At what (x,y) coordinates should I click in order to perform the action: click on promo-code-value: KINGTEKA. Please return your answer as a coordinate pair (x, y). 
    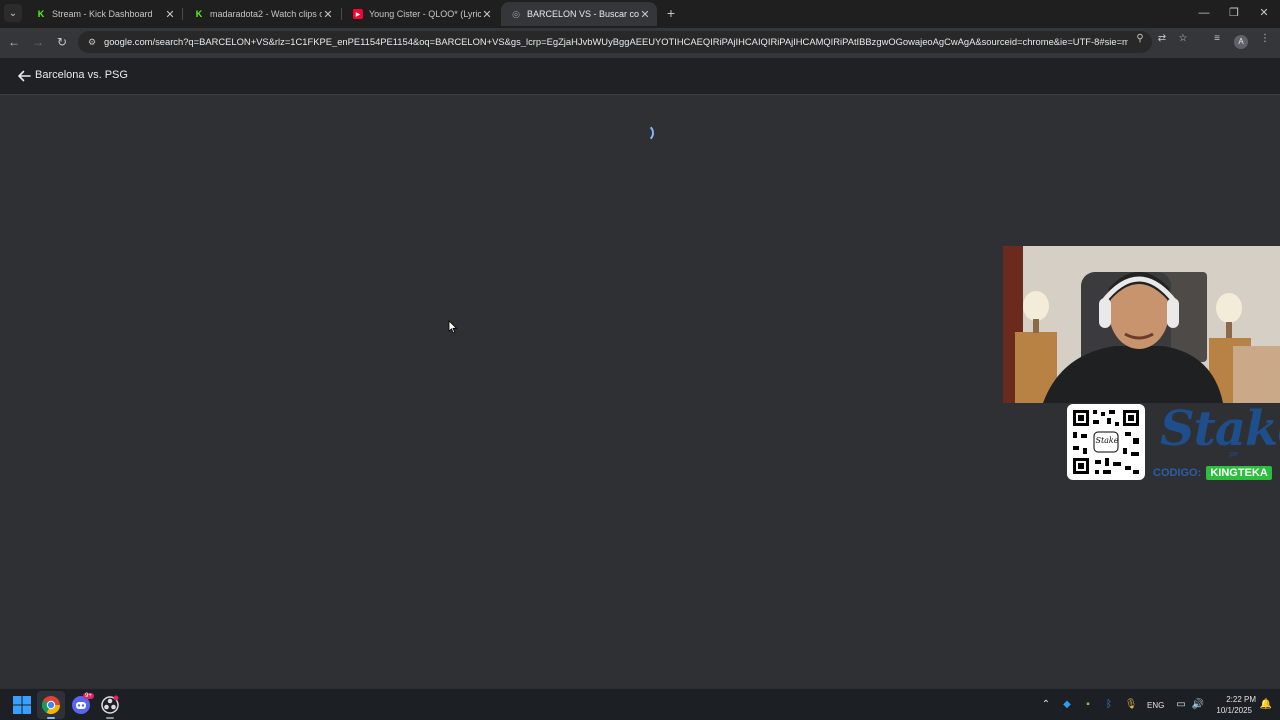
    Looking at the image, I should click on (1239, 473).